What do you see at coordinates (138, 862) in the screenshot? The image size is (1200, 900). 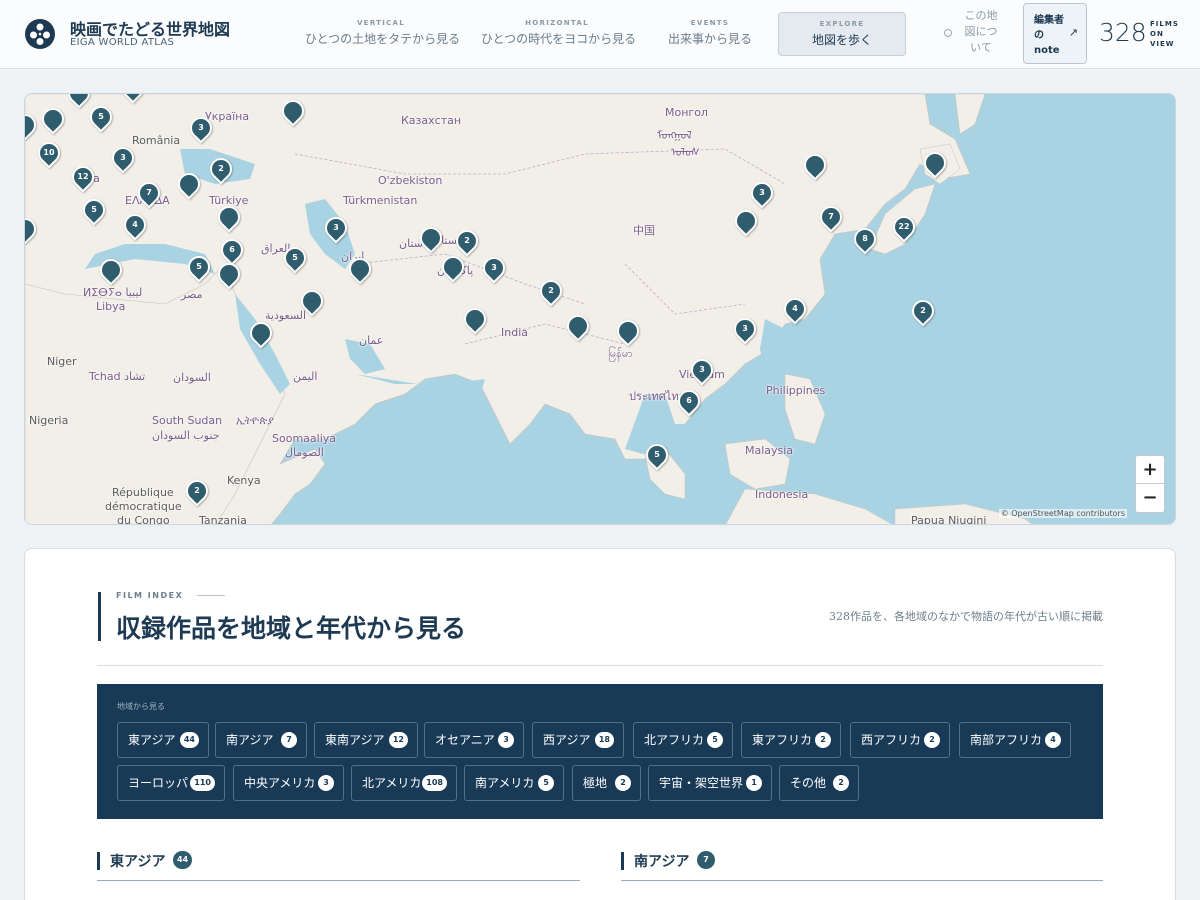 I see `section-title: 東アジア` at bounding box center [138, 862].